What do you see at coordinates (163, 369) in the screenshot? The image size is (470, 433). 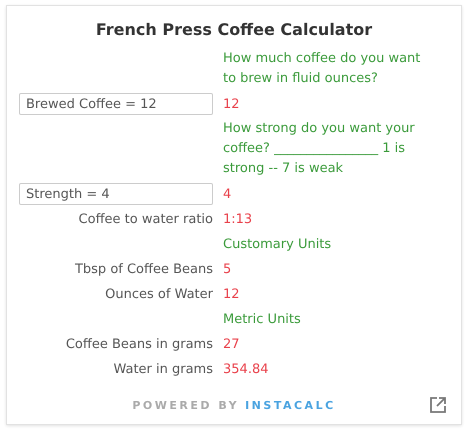 I see `result-label: Water in grams` at bounding box center [163, 369].